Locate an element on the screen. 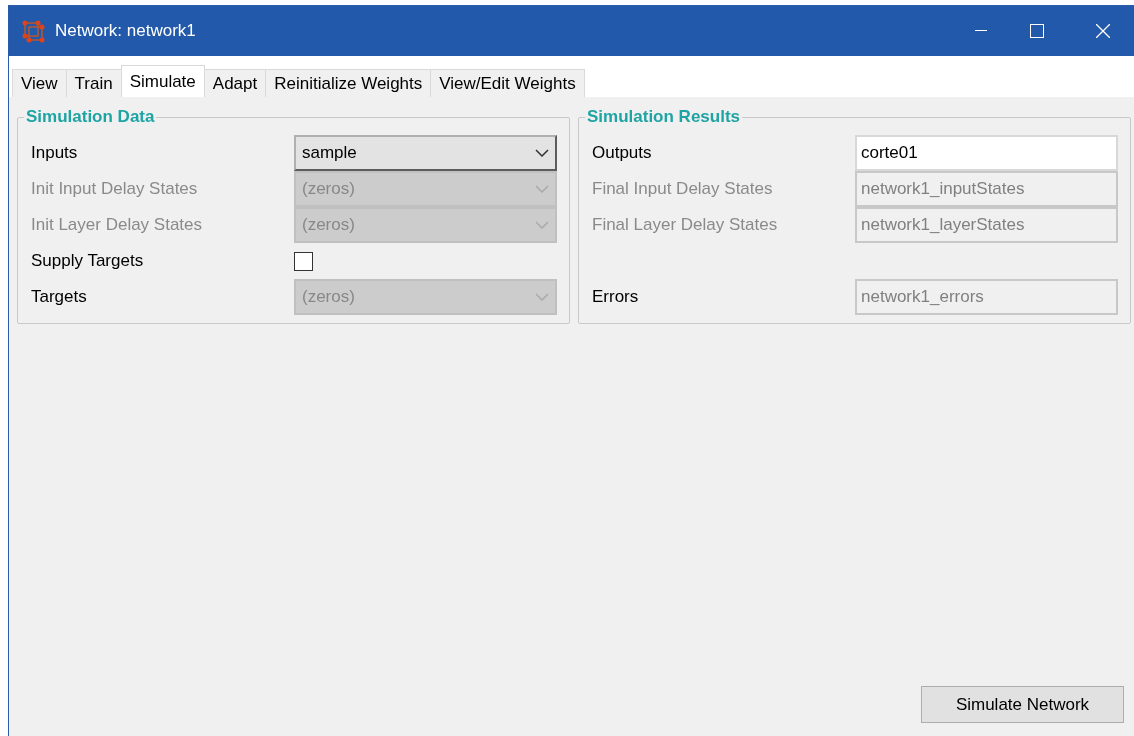  field-label: Init Layer Delay States is located at coordinates (117, 225).